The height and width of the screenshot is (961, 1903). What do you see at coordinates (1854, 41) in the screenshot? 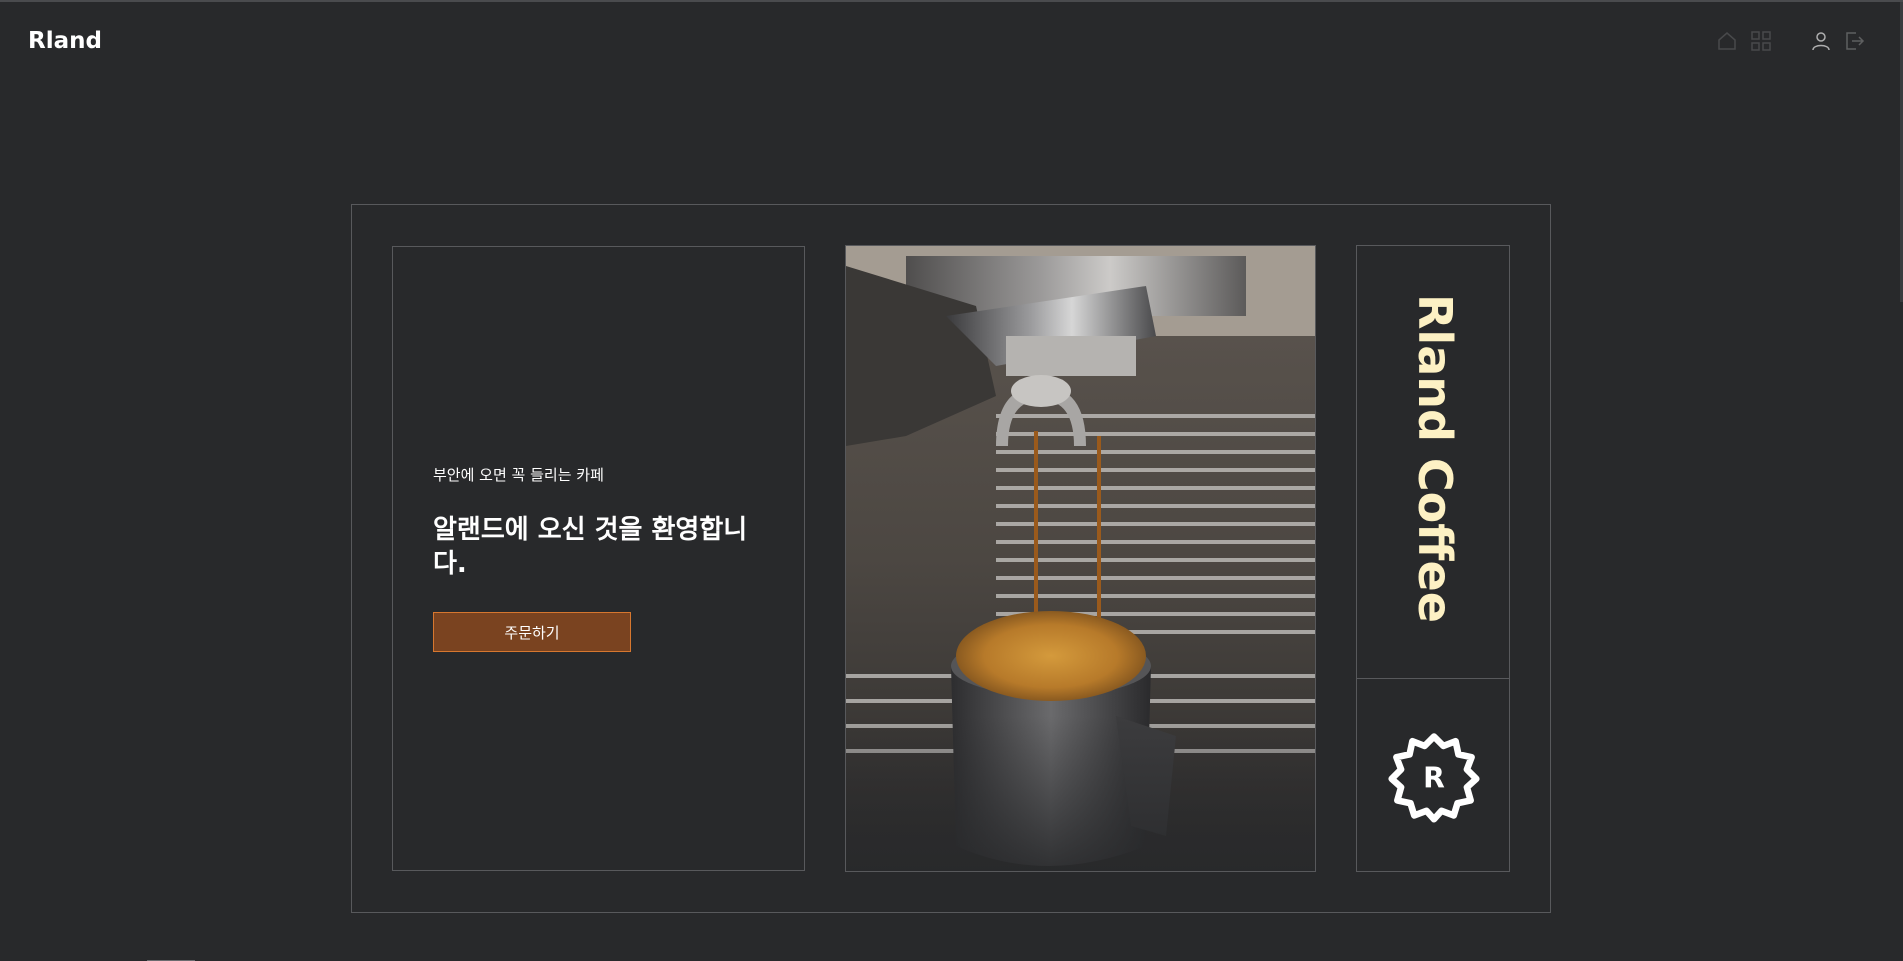
I see `logout-icon` at bounding box center [1854, 41].